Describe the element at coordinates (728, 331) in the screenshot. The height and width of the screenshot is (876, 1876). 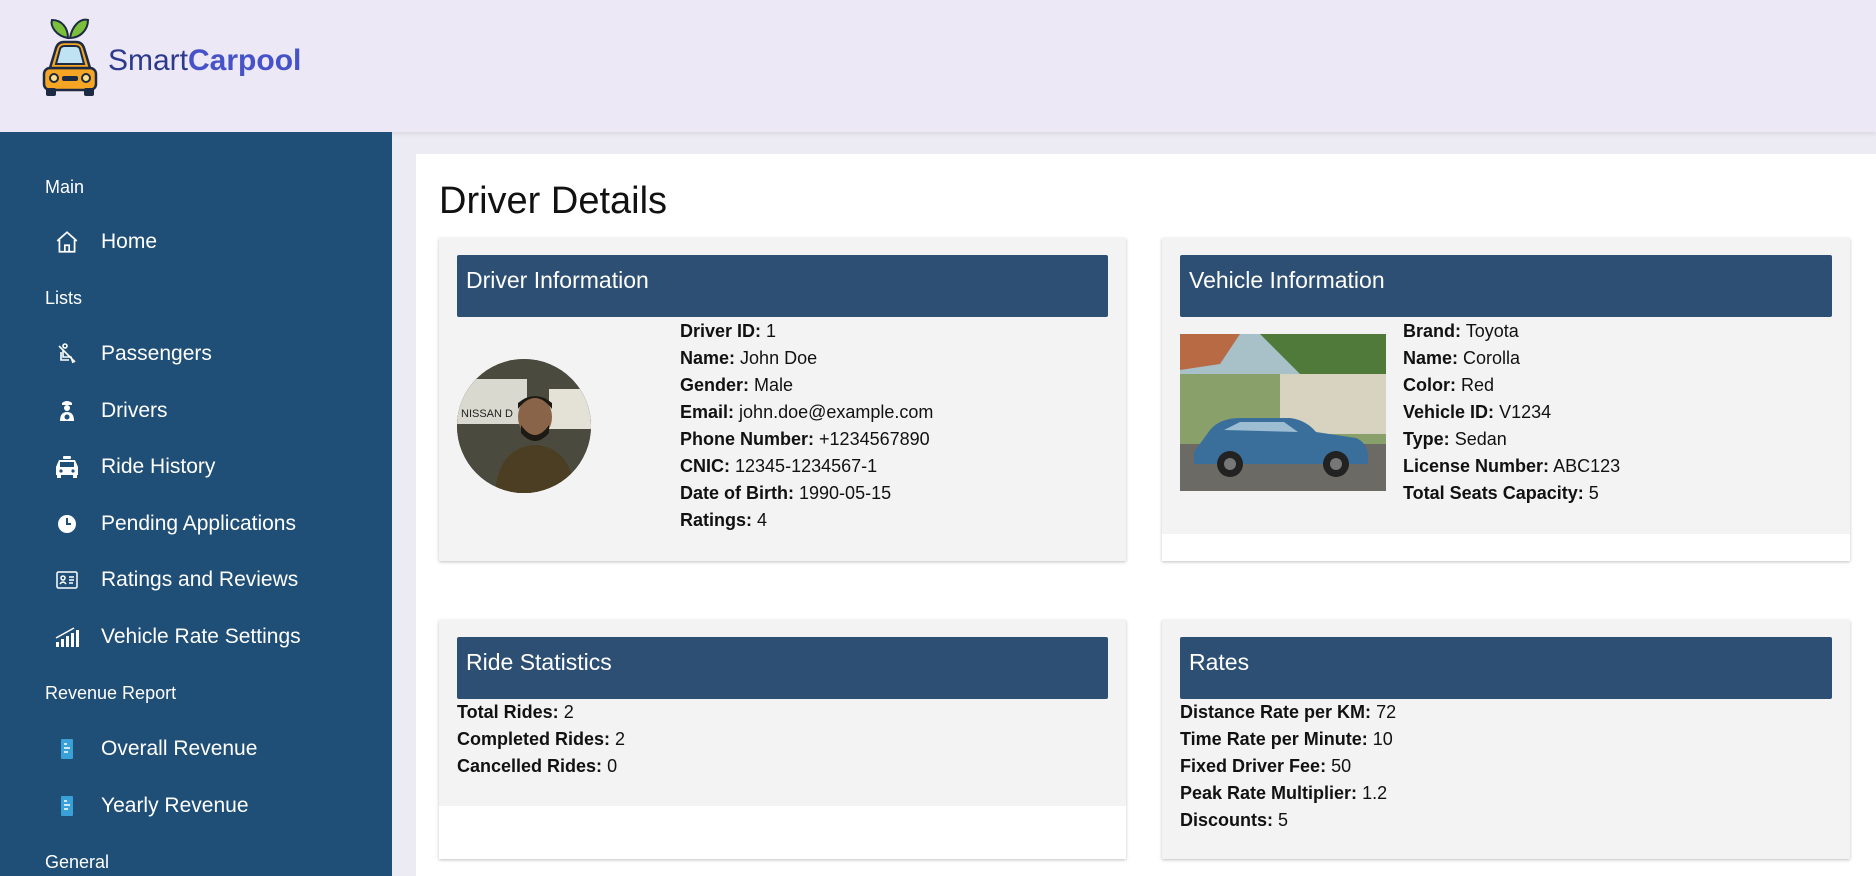
I see `driver-id-row: Driver ID: 1` at that location.